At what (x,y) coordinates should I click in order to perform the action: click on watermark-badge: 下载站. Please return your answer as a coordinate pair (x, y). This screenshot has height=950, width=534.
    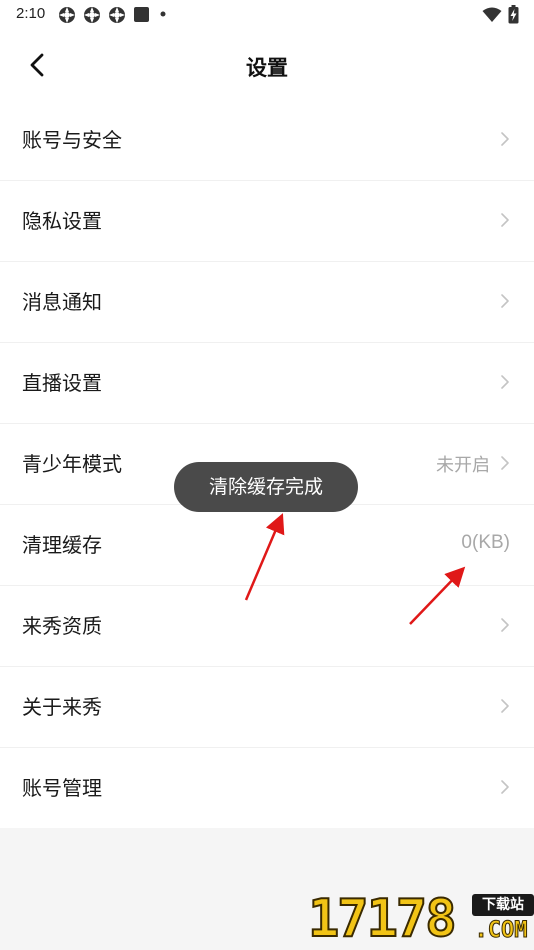
    Looking at the image, I should click on (503, 905).